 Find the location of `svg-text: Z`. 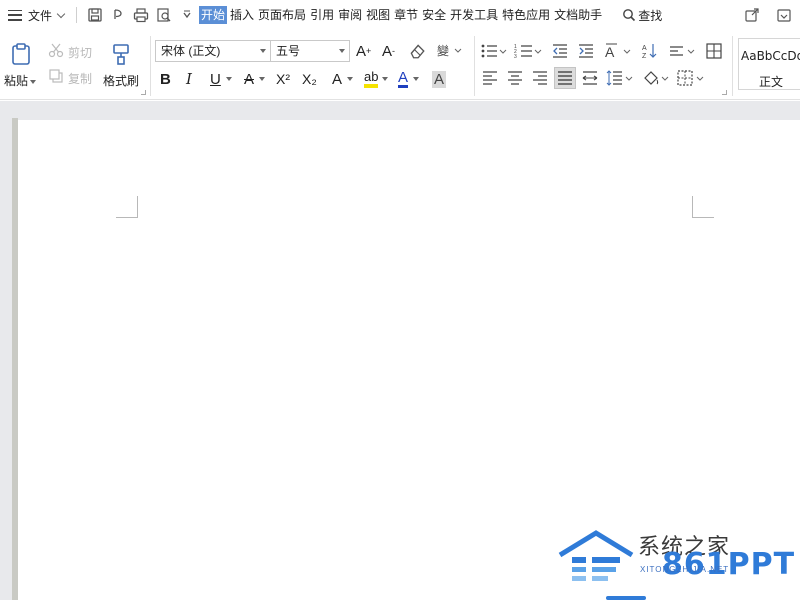

svg-text: Z is located at coordinates (644, 56).